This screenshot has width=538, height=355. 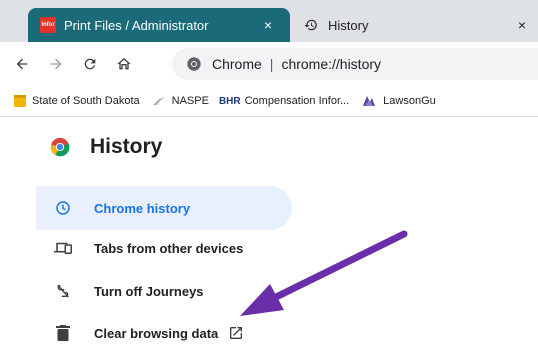 I want to click on tab-history: History ×, so click(x=414, y=25).